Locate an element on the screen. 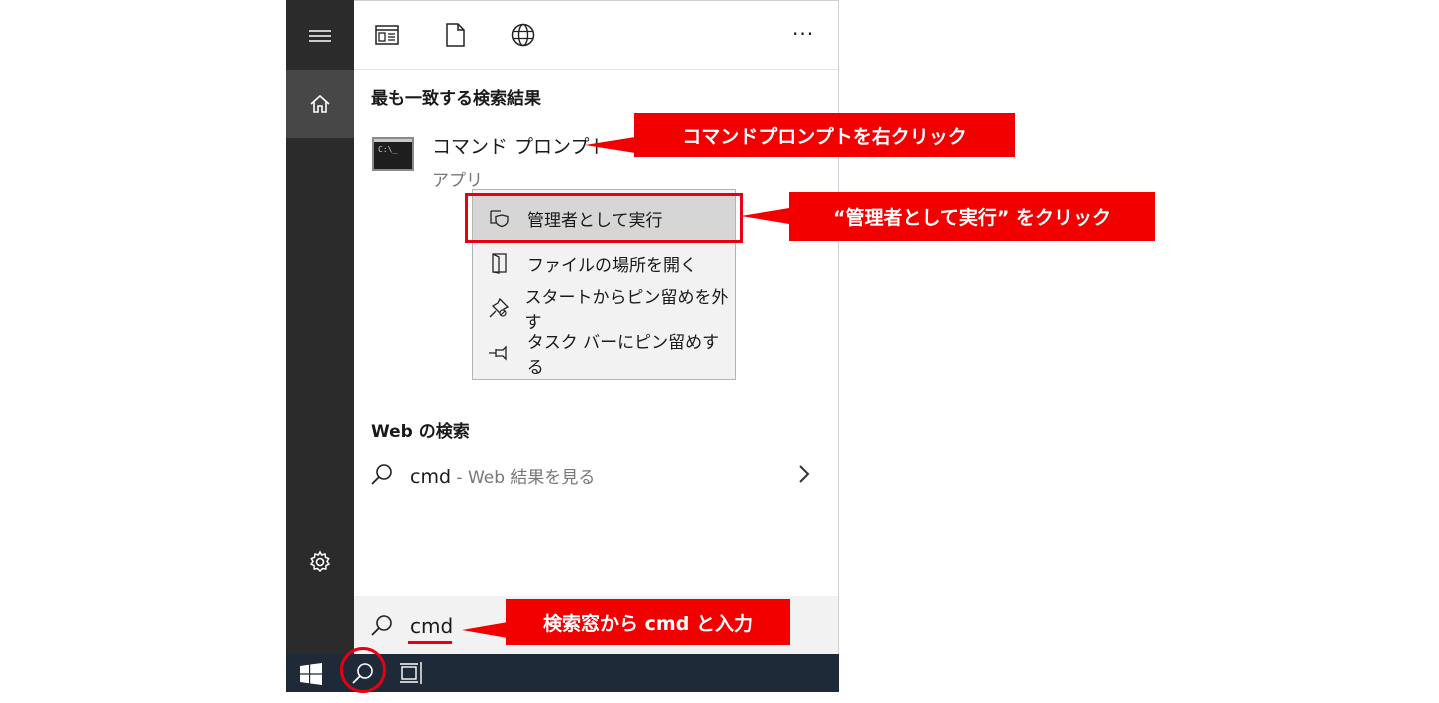  app-result-type: アプリ is located at coordinates (457, 181).